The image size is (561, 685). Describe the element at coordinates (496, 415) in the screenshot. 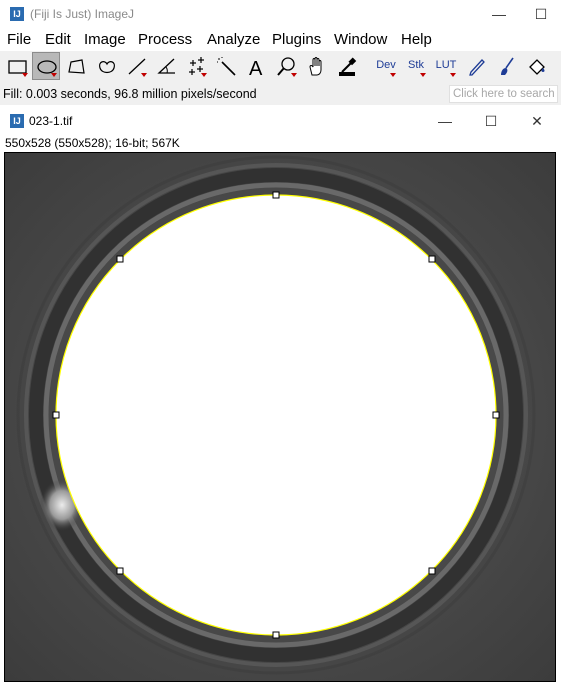

I see `roi-handle-right` at that location.